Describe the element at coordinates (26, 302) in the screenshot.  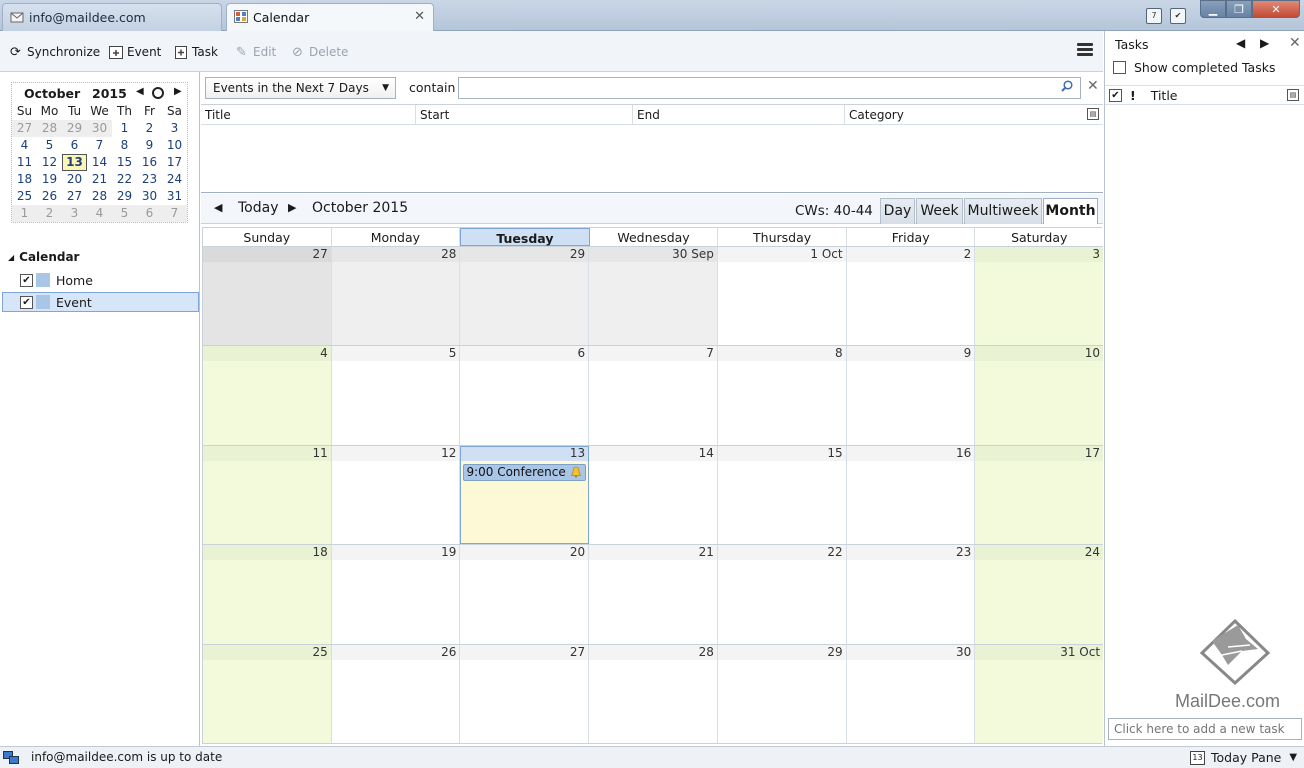
I see `calendar-event-checkbox: ✔` at that location.